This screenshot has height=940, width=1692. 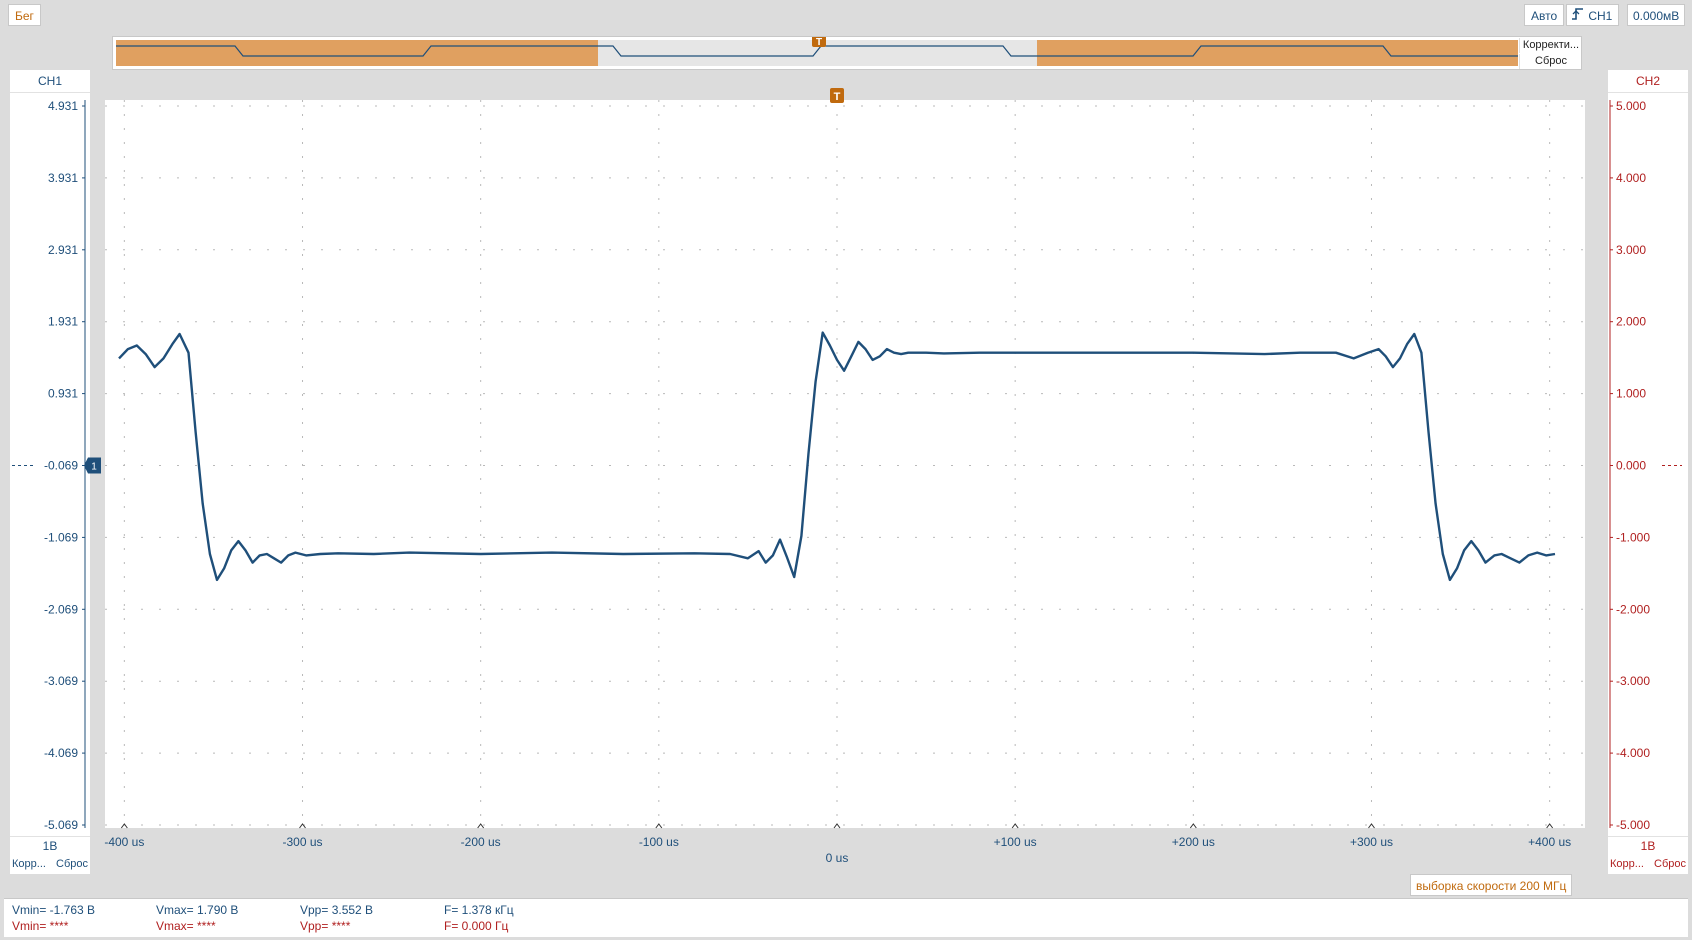 I want to click on ch1-tick-label: -1.069, so click(x=61, y=537).